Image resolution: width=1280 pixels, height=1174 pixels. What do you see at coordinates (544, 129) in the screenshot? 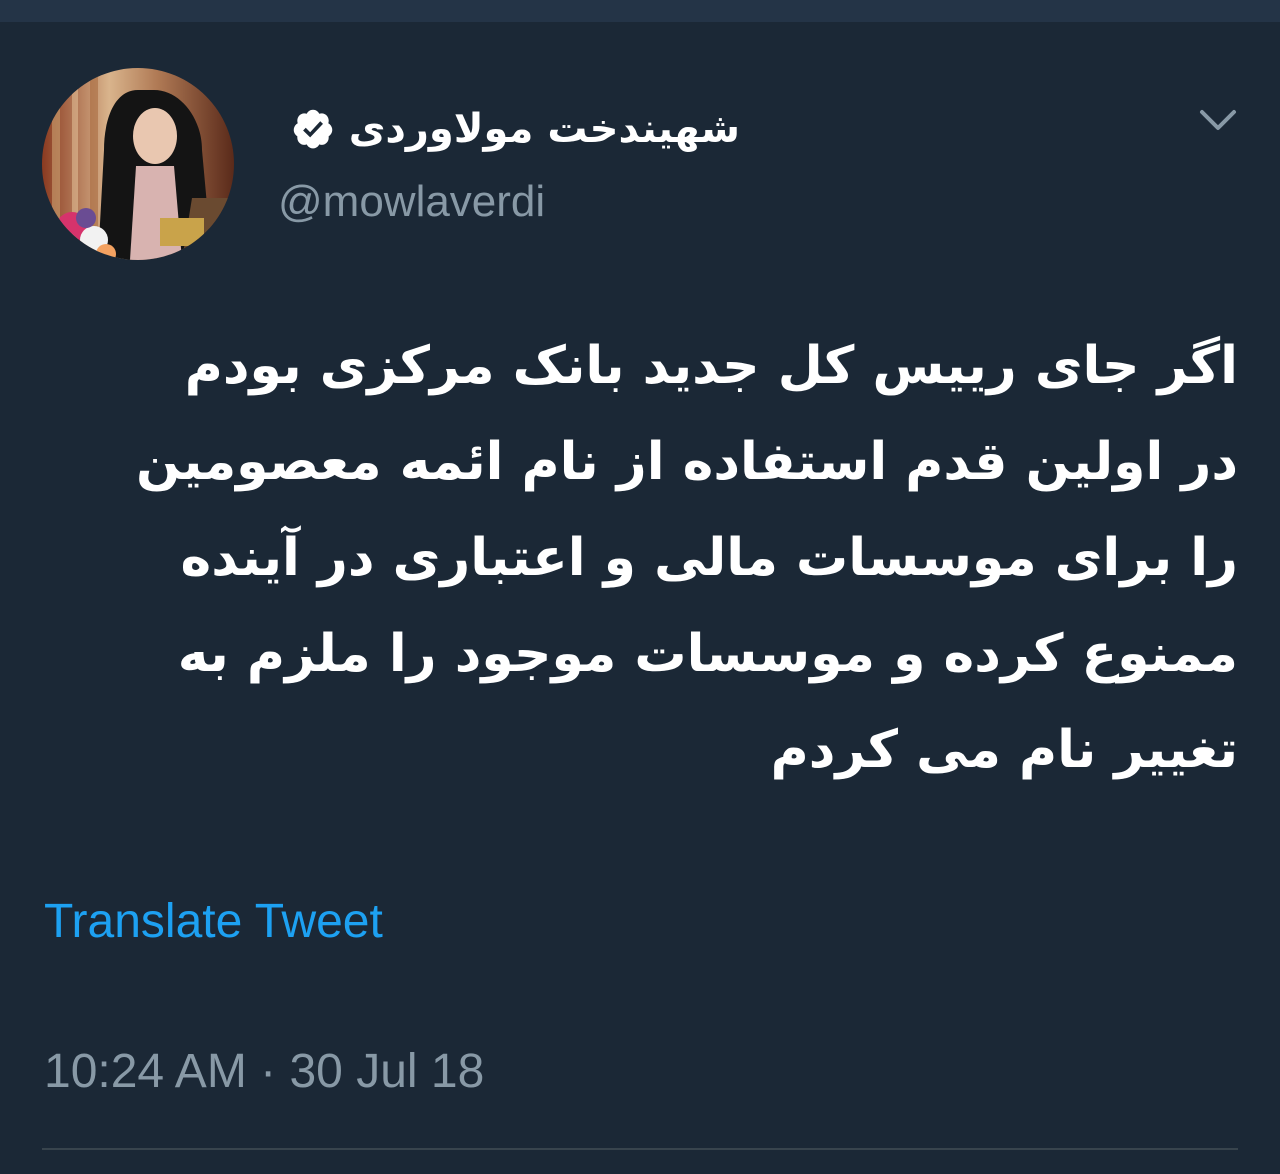
I see `author-display-name: شهیندخت مولاوردی` at bounding box center [544, 129].